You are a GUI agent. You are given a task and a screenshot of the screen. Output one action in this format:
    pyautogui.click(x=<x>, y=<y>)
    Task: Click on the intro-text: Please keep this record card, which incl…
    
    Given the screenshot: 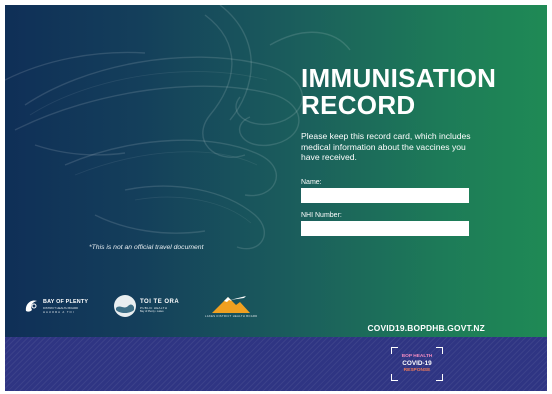 What is the action you would take?
    pyautogui.click(x=386, y=146)
    